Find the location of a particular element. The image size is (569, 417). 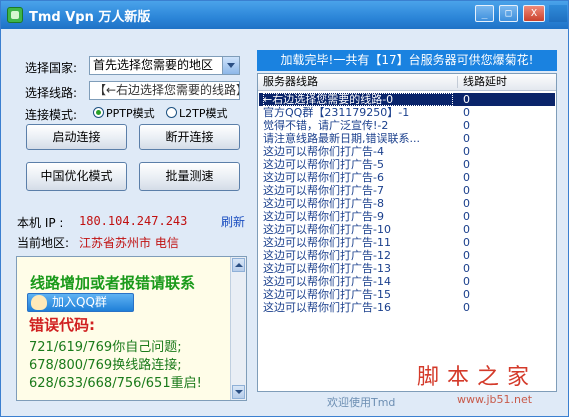

server-name: 这边可以帮你们打广告-10 is located at coordinates (327, 229).